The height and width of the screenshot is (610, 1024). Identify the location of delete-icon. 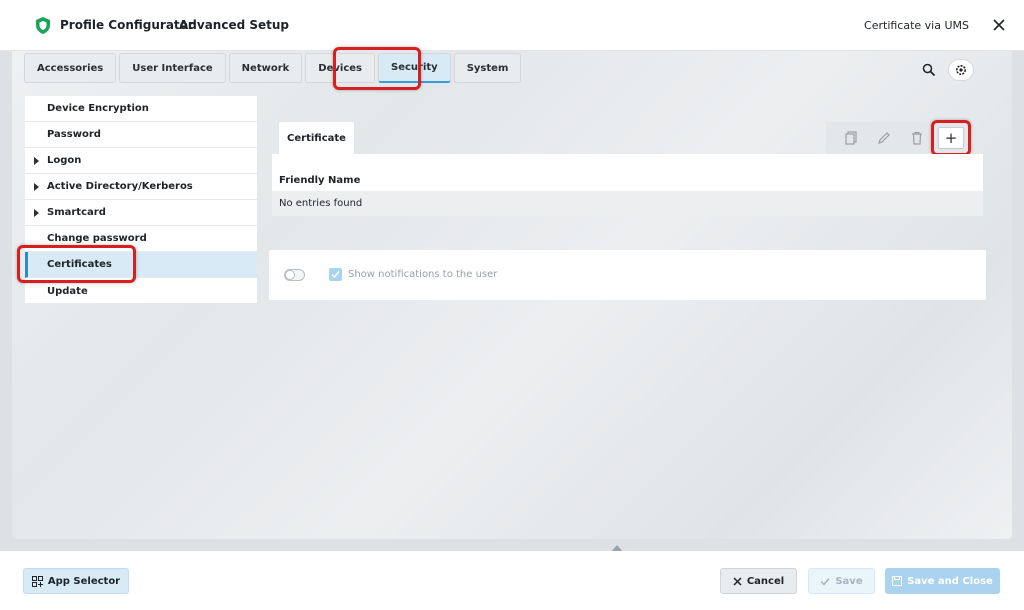
(917, 138).